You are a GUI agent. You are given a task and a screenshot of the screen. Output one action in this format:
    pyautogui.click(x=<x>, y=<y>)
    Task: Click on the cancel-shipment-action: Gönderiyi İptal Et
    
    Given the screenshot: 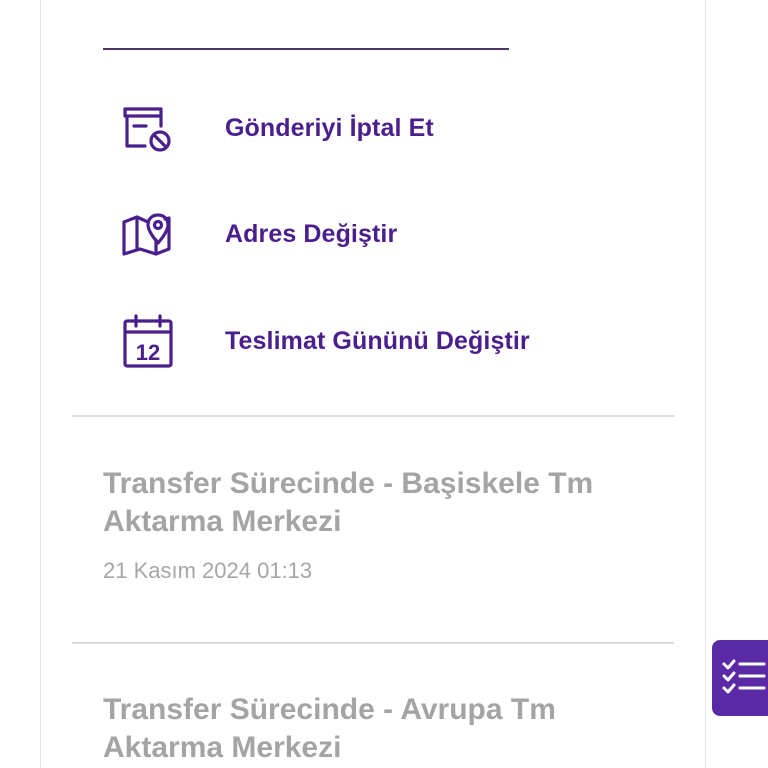 What is the action you would take?
    pyautogui.click(x=373, y=128)
    